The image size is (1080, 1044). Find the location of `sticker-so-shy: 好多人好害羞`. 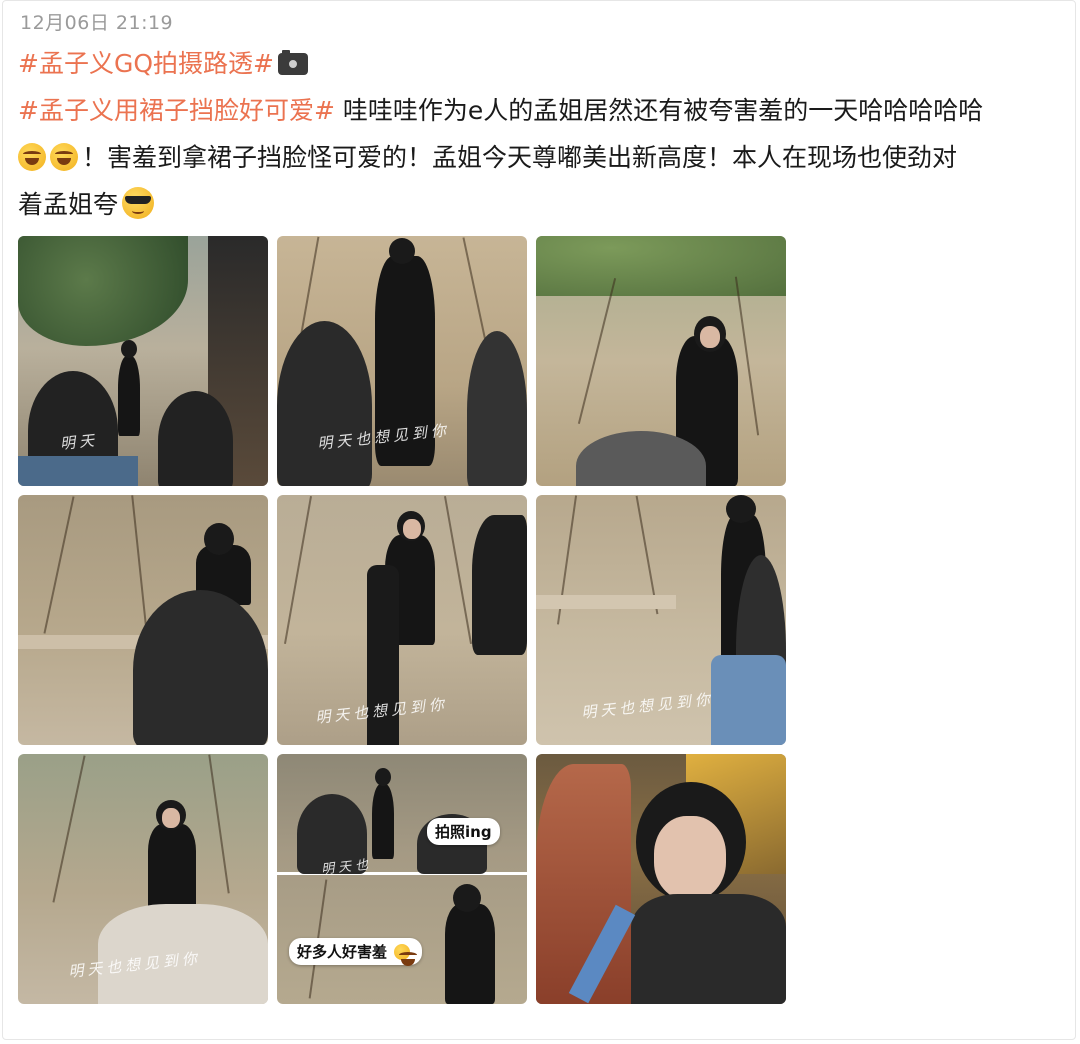

sticker-so-shy: 好多人好害羞 is located at coordinates (356, 952).